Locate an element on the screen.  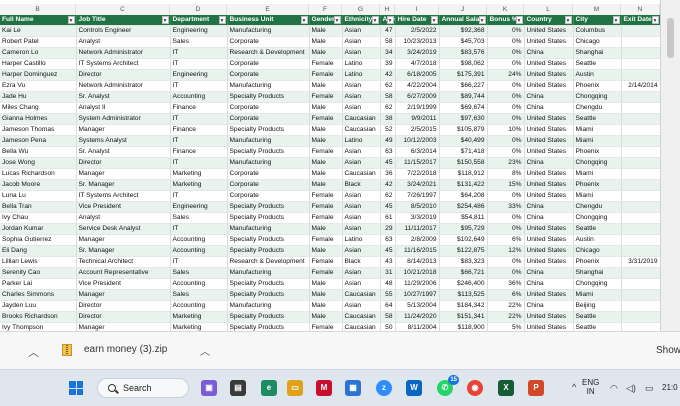
table-cell: 22% is located at coordinates (506, 317).